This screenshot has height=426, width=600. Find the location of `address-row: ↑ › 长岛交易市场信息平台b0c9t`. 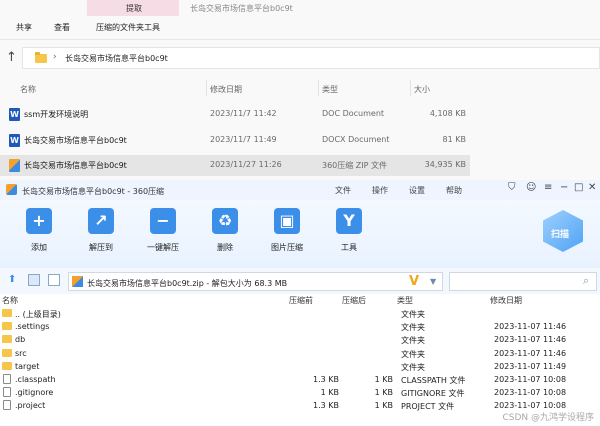

address-row: ↑ › 长岛交易市场信息平台b0c9t is located at coordinates (300, 58).